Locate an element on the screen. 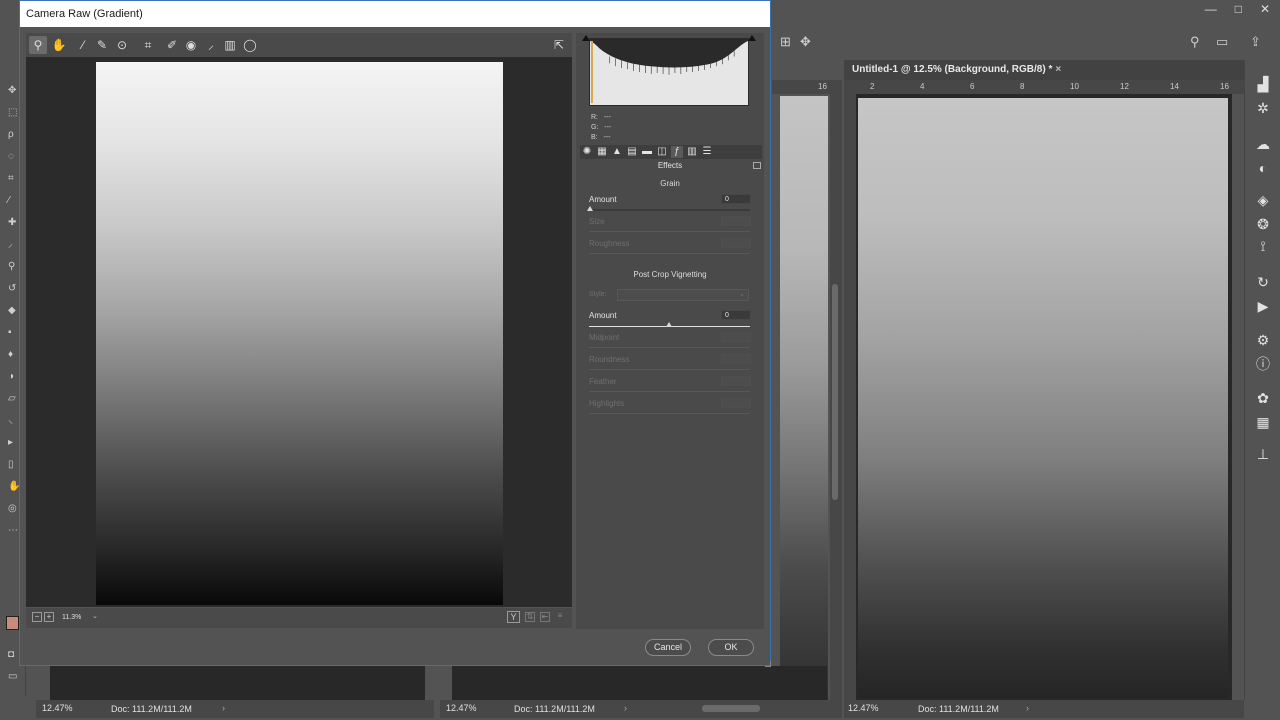  shape-tool-icon: ▯ is located at coordinates (13, 465).